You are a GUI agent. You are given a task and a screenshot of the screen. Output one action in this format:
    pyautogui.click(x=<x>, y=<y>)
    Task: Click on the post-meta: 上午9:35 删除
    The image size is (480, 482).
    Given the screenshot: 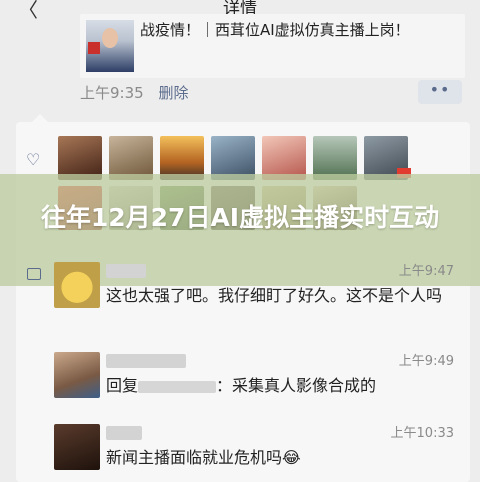 What is the action you would take?
    pyautogui.click(x=134, y=92)
    